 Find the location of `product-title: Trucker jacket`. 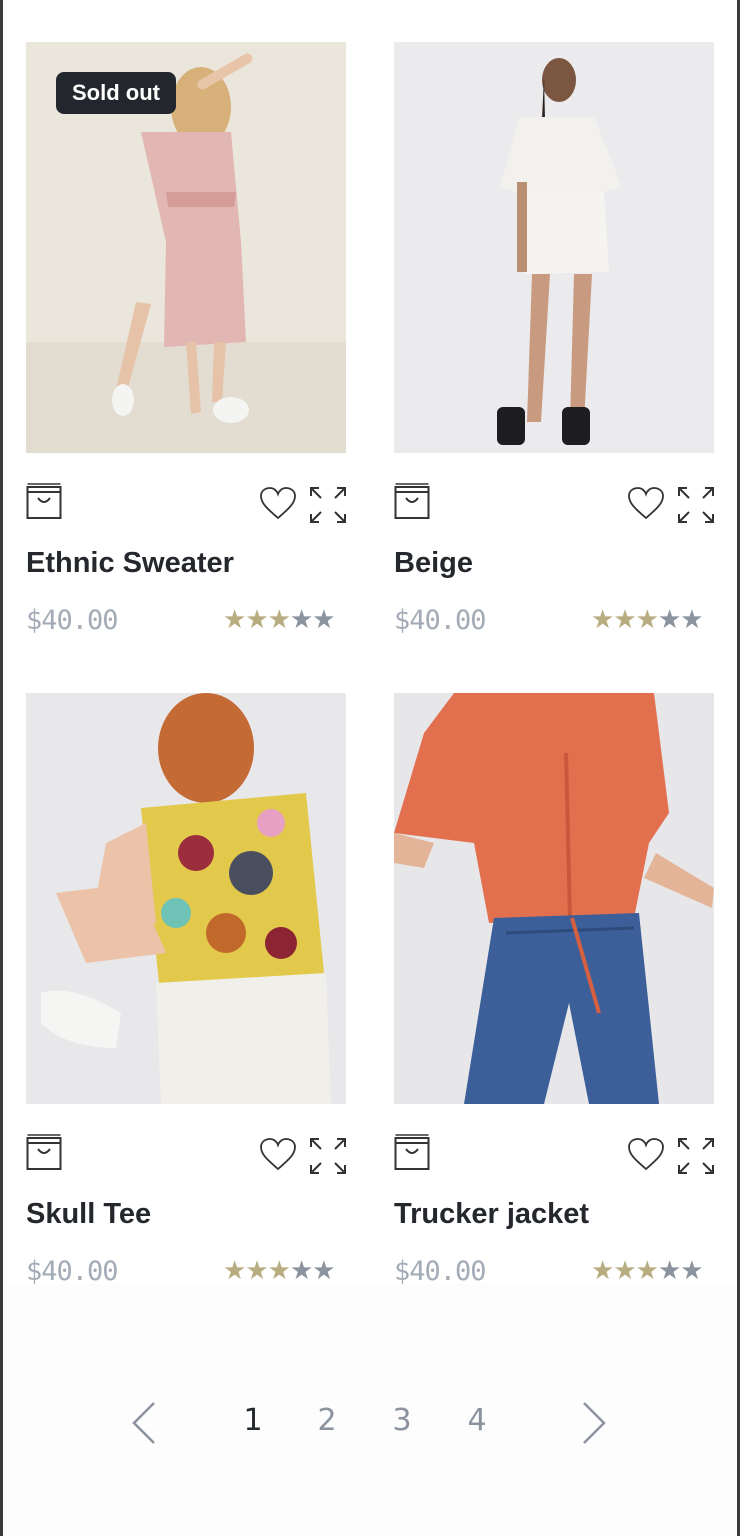

product-title: Trucker jacket is located at coordinates (491, 1214).